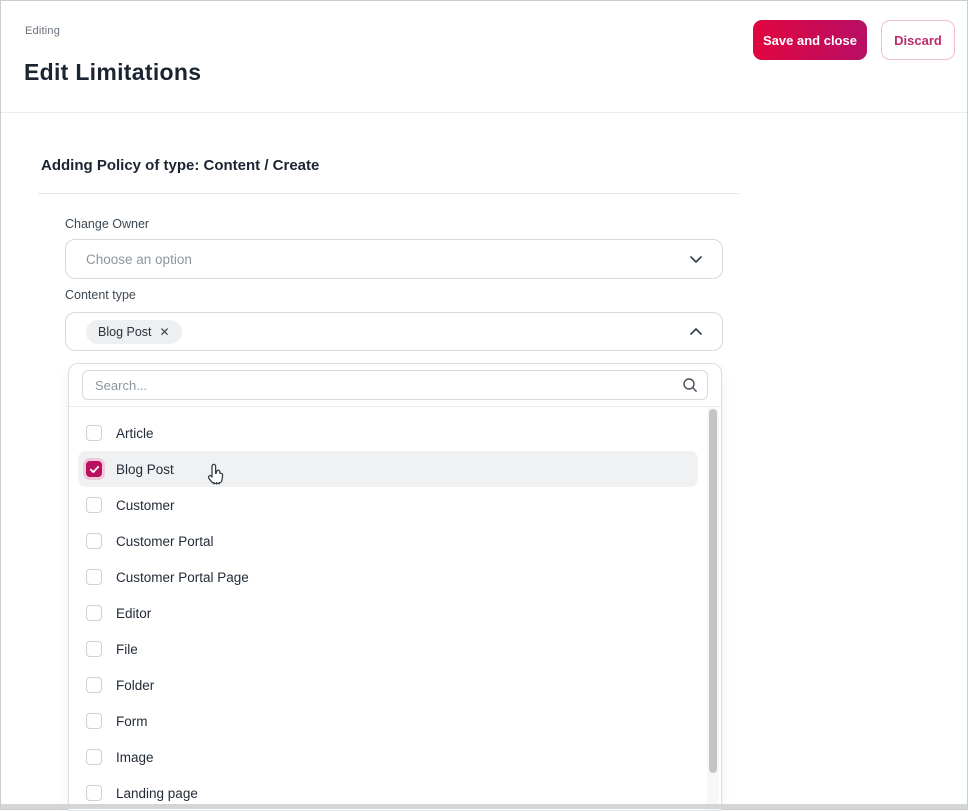 Image resolution: width=968 pixels, height=811 pixels. What do you see at coordinates (145, 505) in the screenshot?
I see `list-item-label: Customer` at bounding box center [145, 505].